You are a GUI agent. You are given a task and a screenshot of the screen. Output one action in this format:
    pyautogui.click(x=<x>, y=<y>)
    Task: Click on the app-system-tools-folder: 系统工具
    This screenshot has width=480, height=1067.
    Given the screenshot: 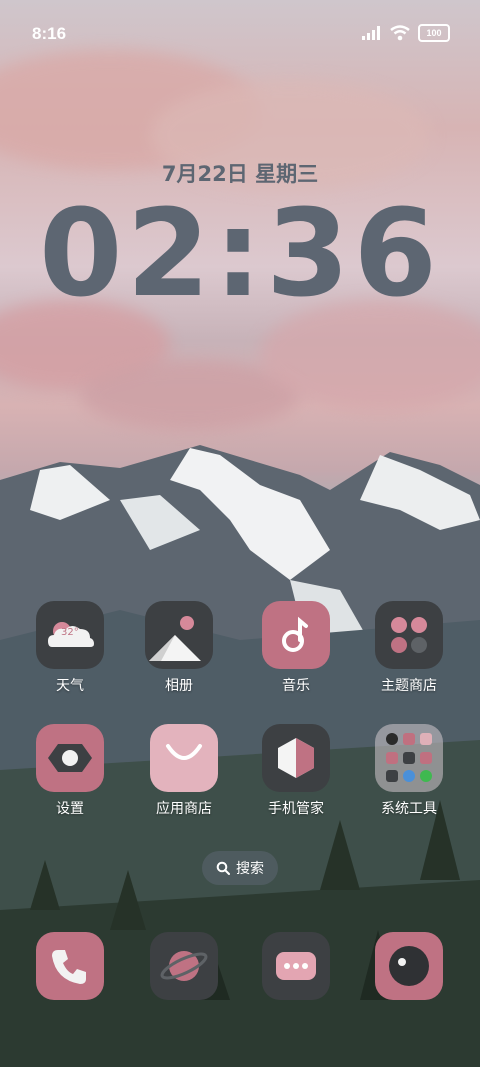 What is the action you would take?
    pyautogui.click(x=409, y=771)
    